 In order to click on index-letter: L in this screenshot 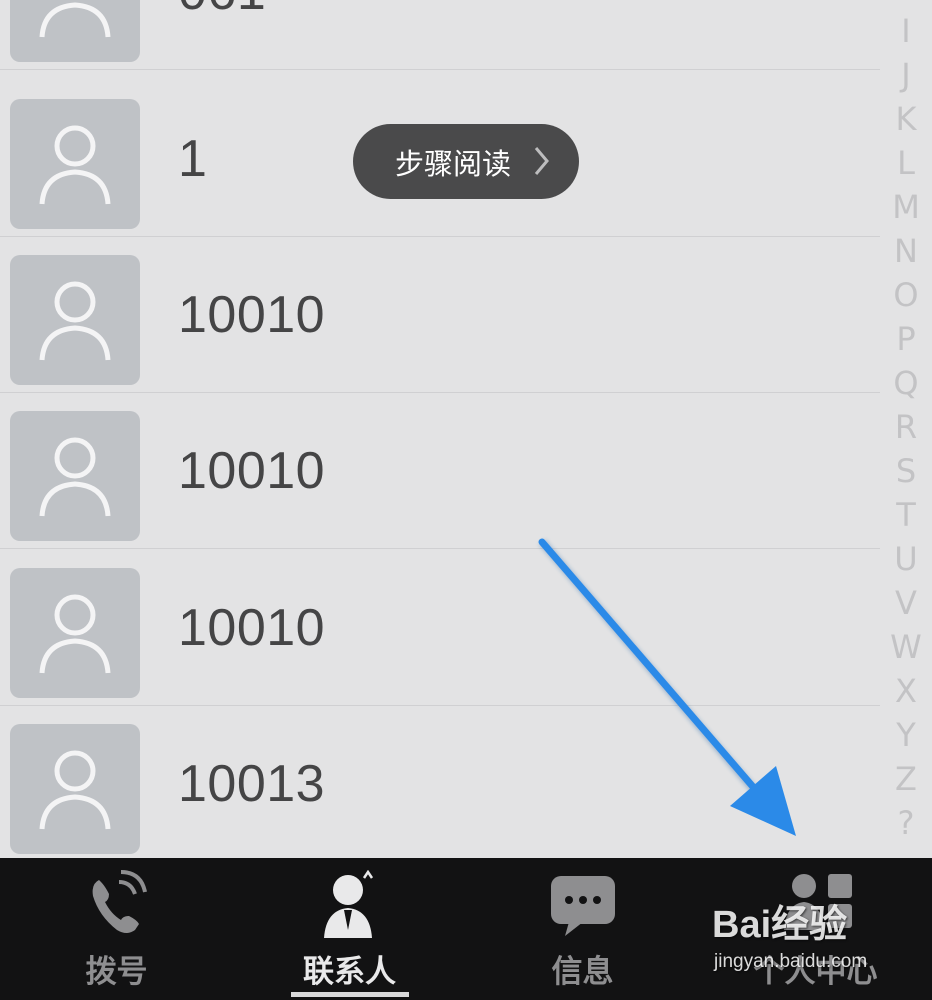, I will do `click(906, 163)`.